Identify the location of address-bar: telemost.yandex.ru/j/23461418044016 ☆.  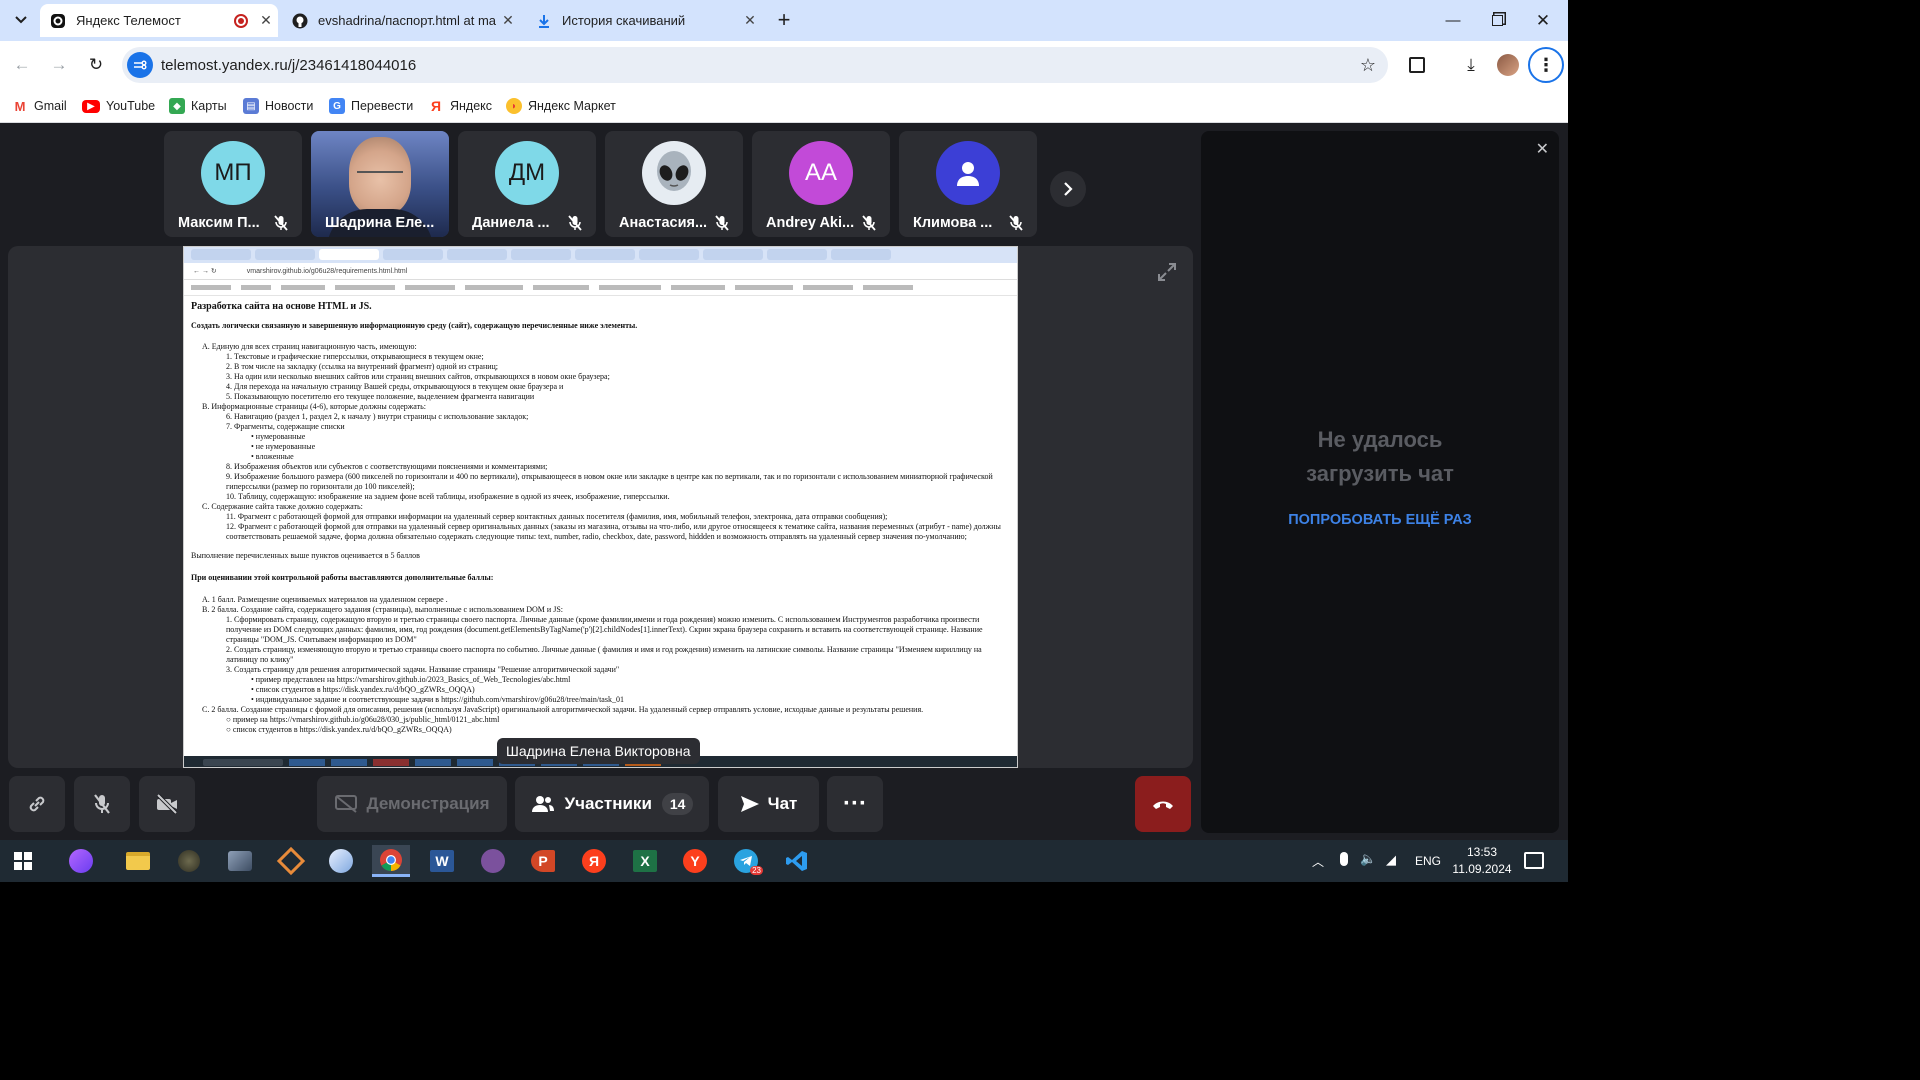
(755, 65).